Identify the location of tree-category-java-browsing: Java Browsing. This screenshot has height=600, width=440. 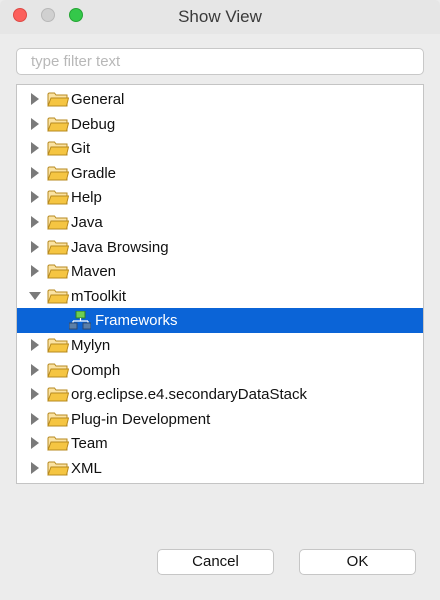
(220, 247).